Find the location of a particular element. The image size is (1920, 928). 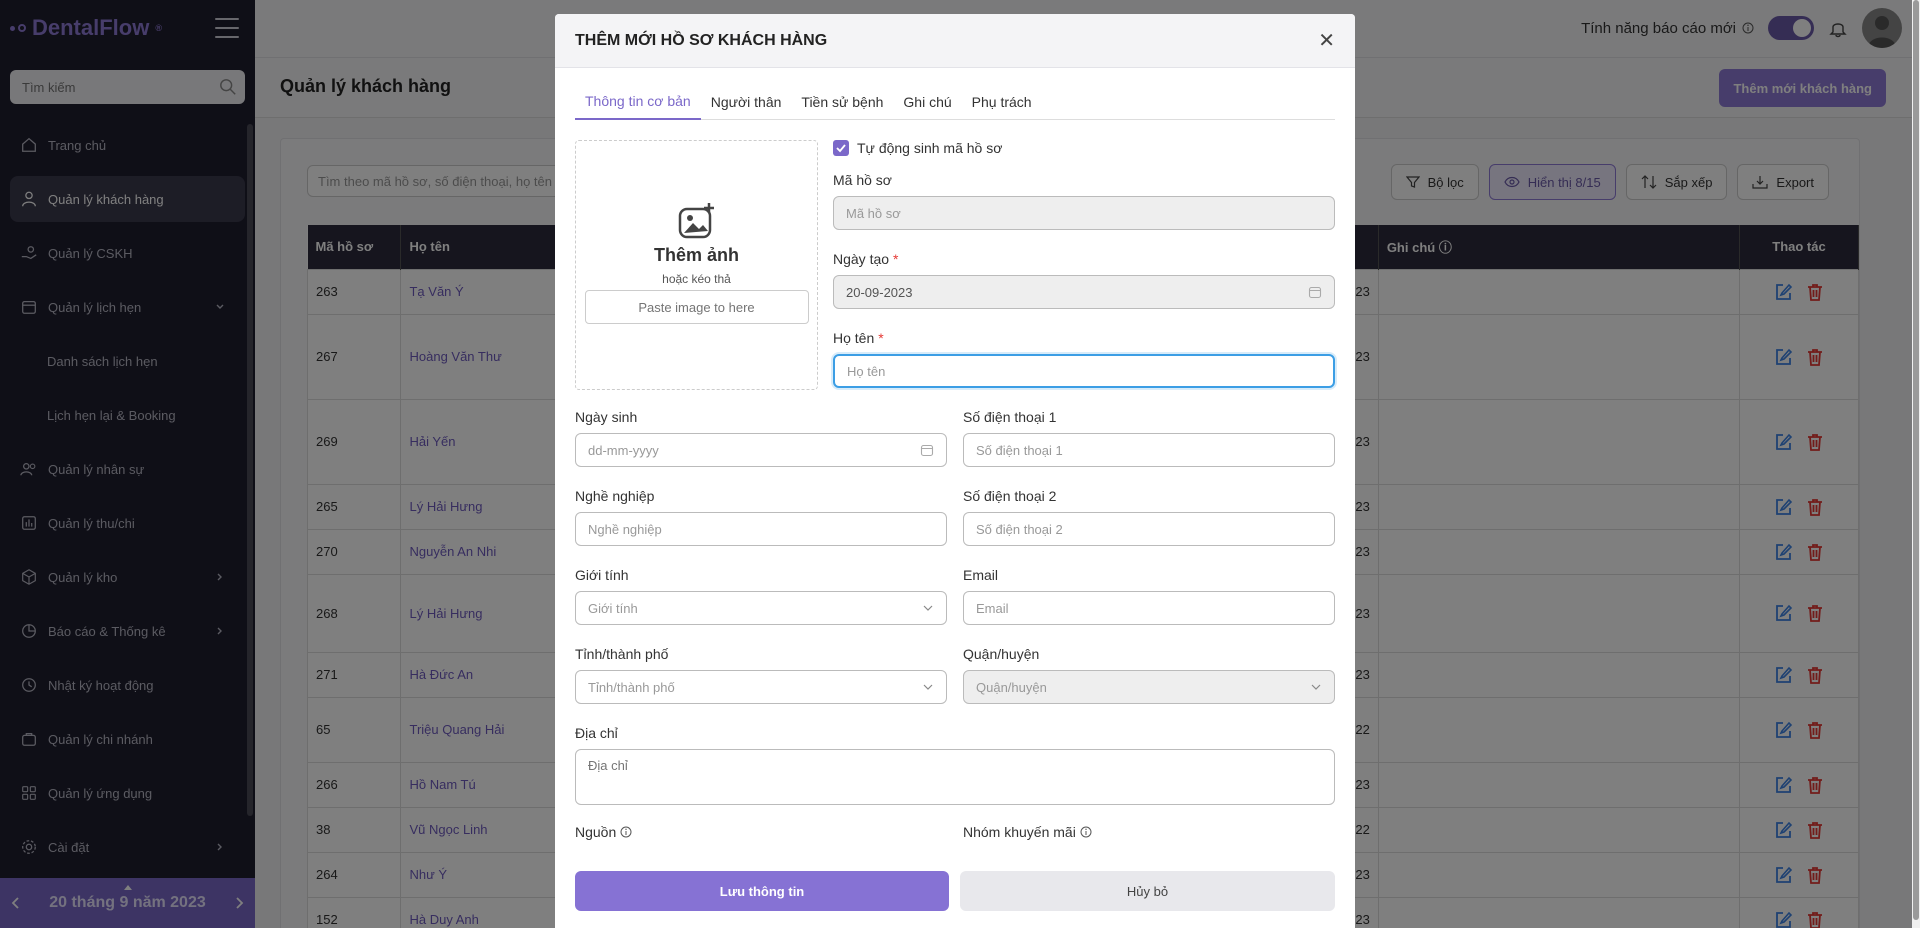

source-label: Nguồn is located at coordinates (596, 832).